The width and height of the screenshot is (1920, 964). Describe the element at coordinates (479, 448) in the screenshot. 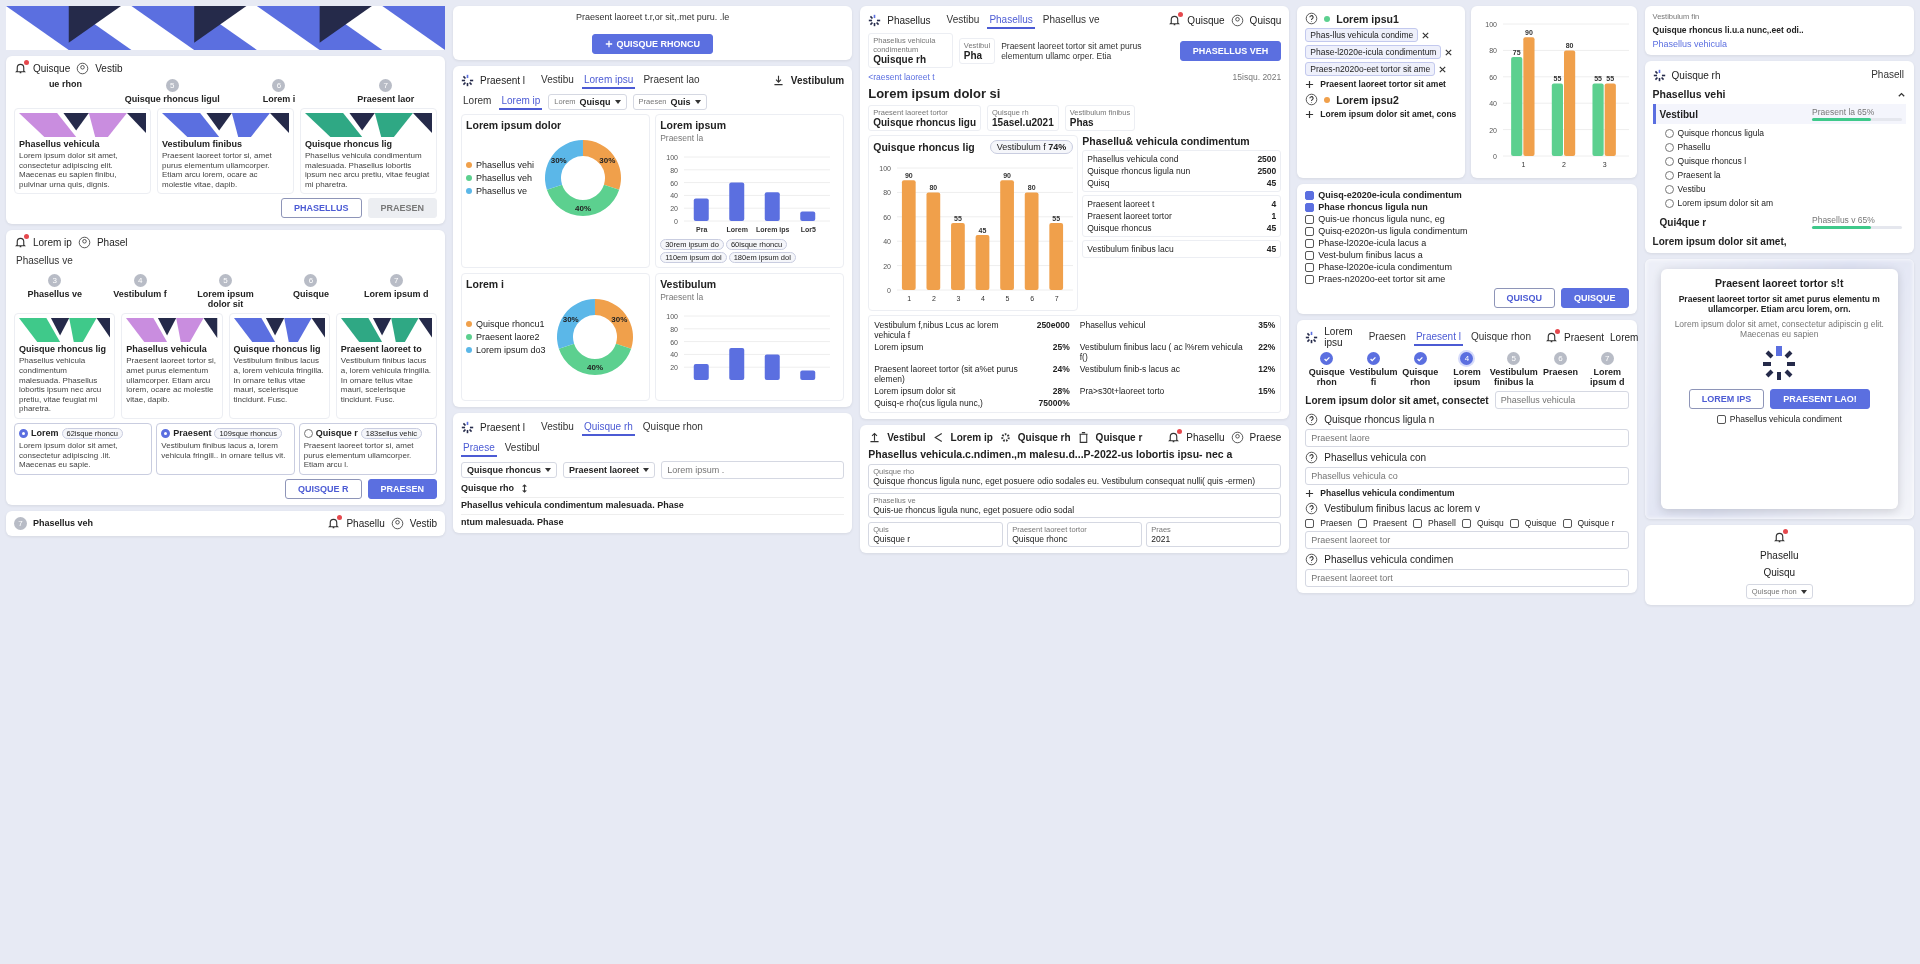

I see `tab: Praese` at that location.